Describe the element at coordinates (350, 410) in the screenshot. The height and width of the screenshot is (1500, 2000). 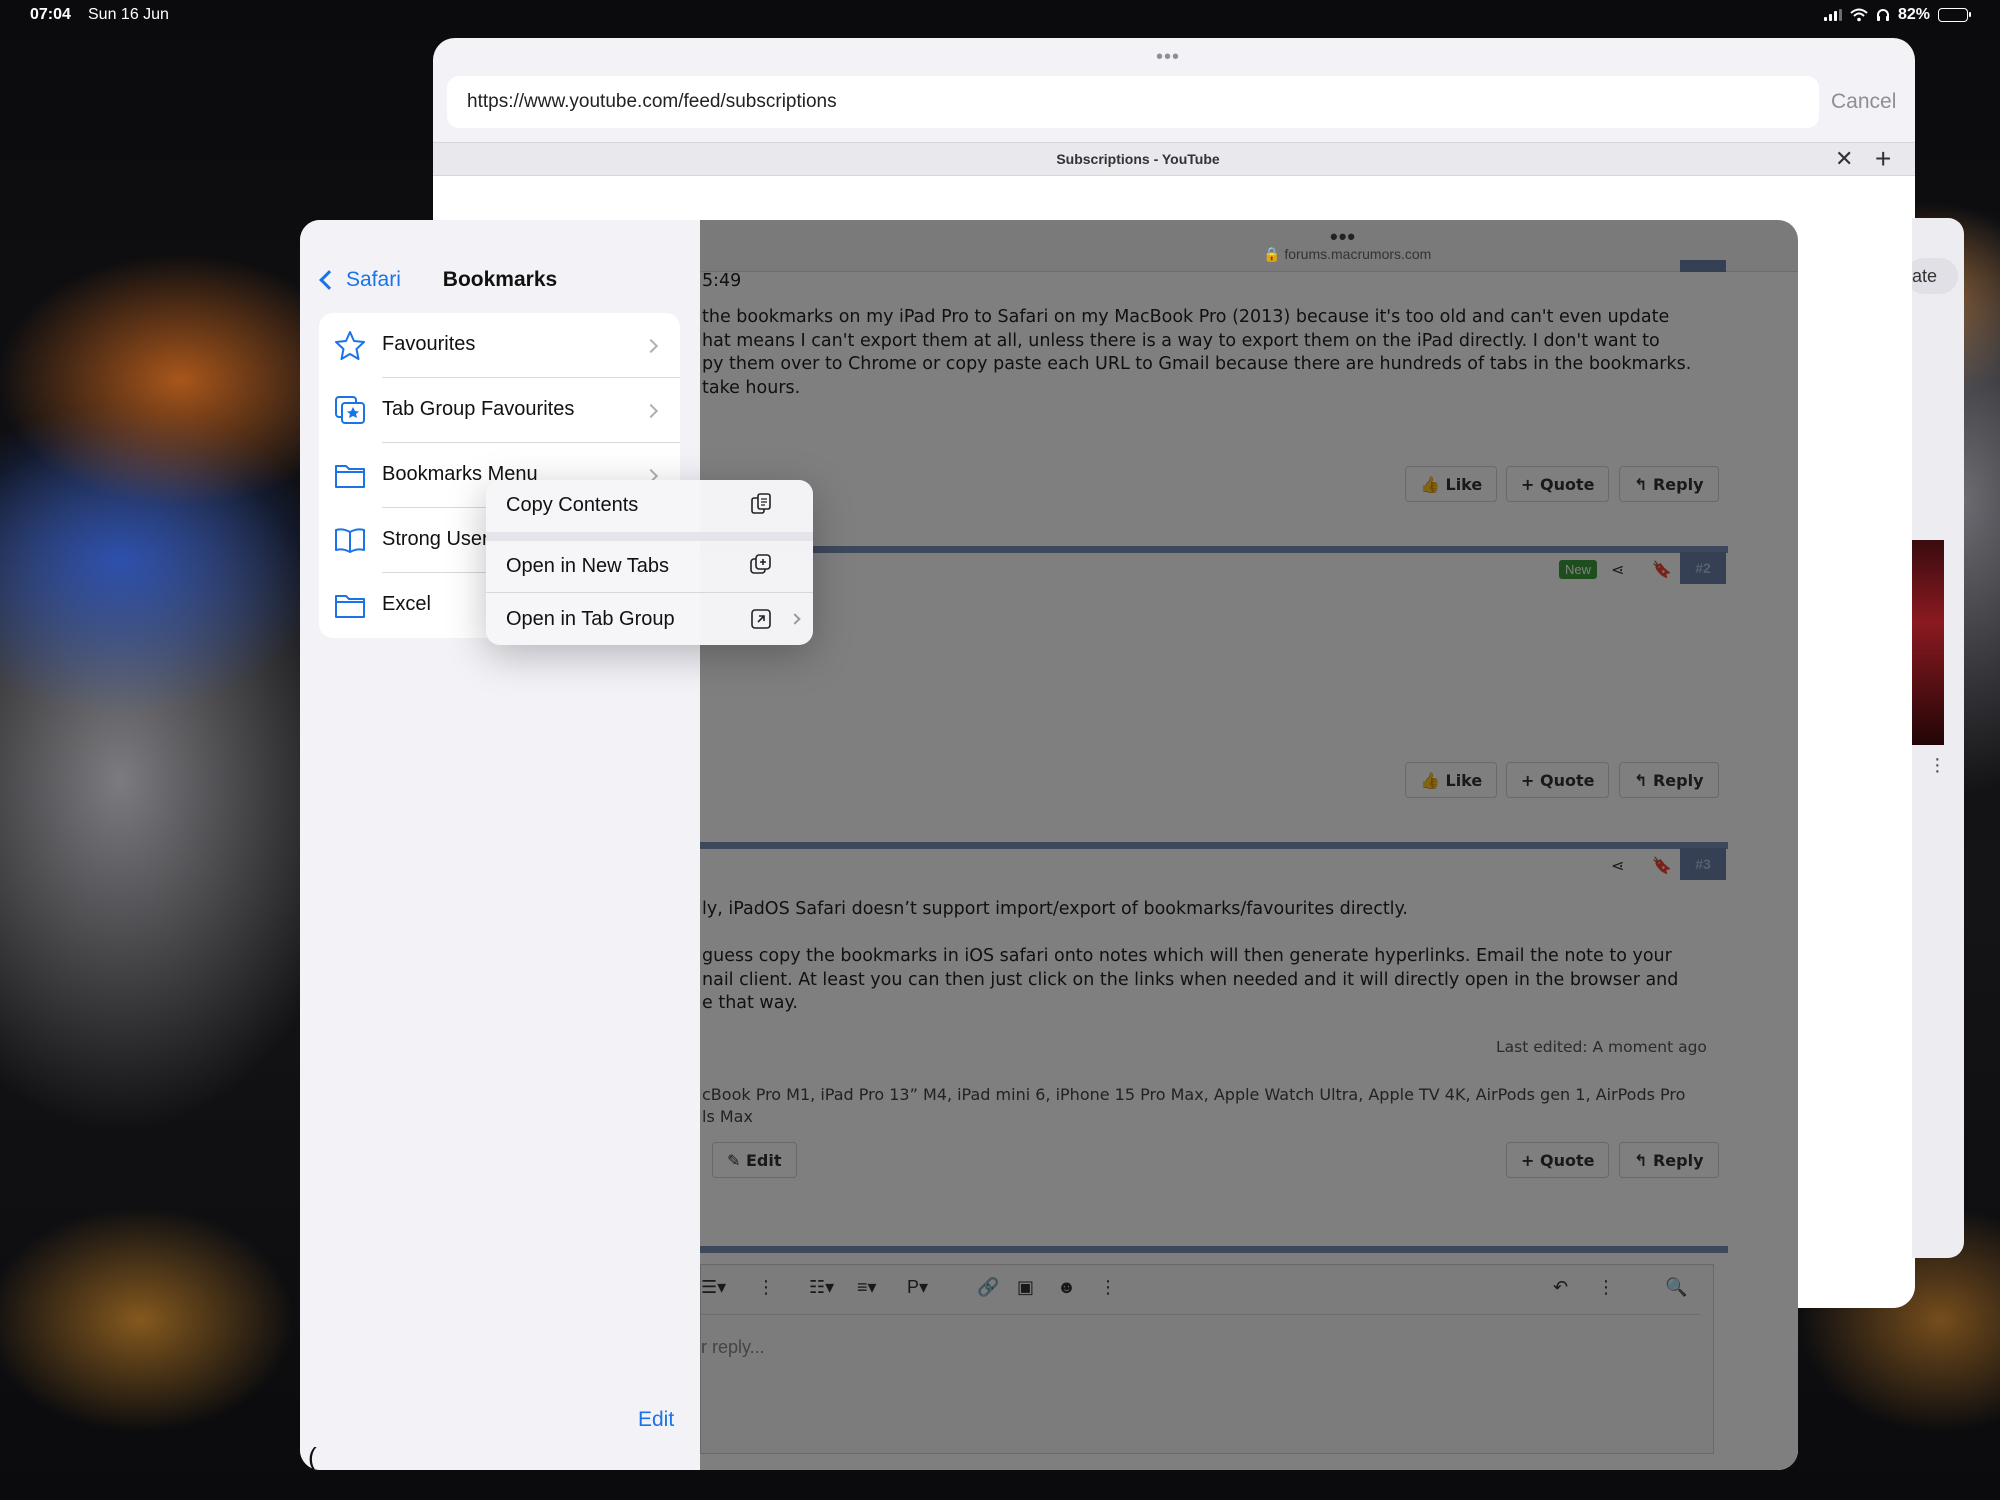
I see `tab-group-star-icon` at that location.